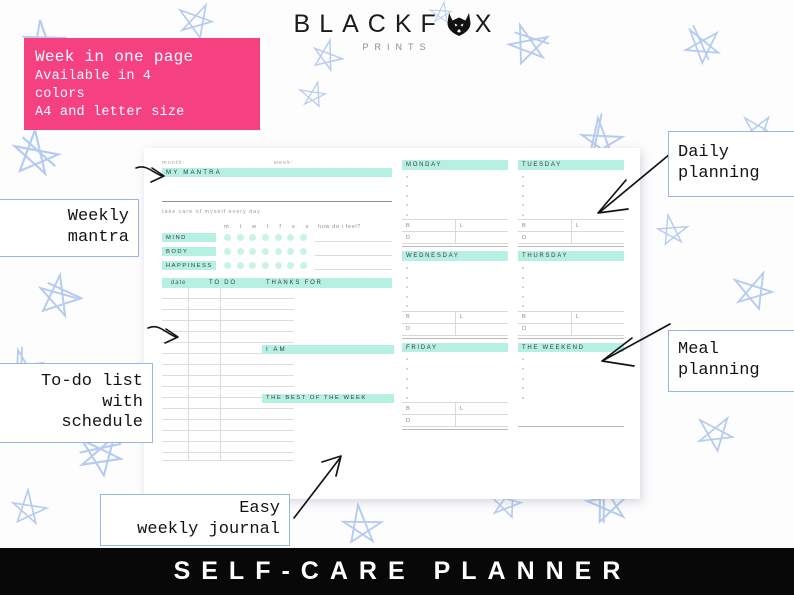 This screenshot has width=794, height=595. Describe the element at coordinates (719, 370) in the screenshot. I see `callout-line: planning` at that location.